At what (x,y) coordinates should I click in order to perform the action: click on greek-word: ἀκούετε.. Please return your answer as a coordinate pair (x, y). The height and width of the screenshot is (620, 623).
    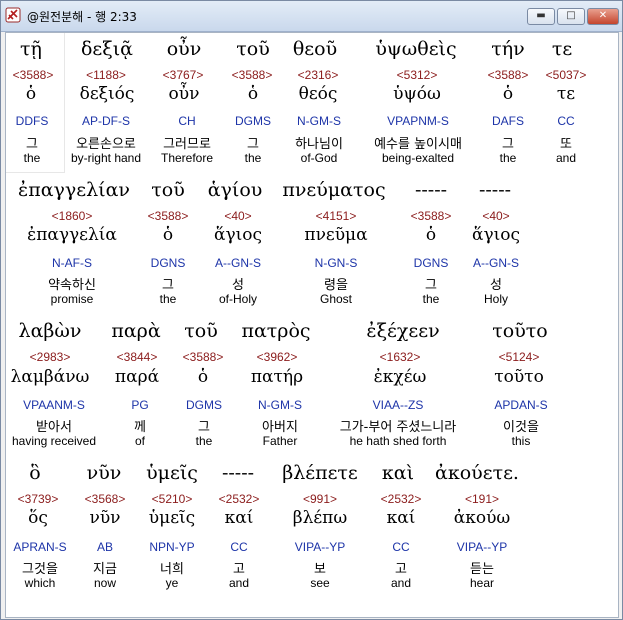
    Looking at the image, I should click on (477, 473).